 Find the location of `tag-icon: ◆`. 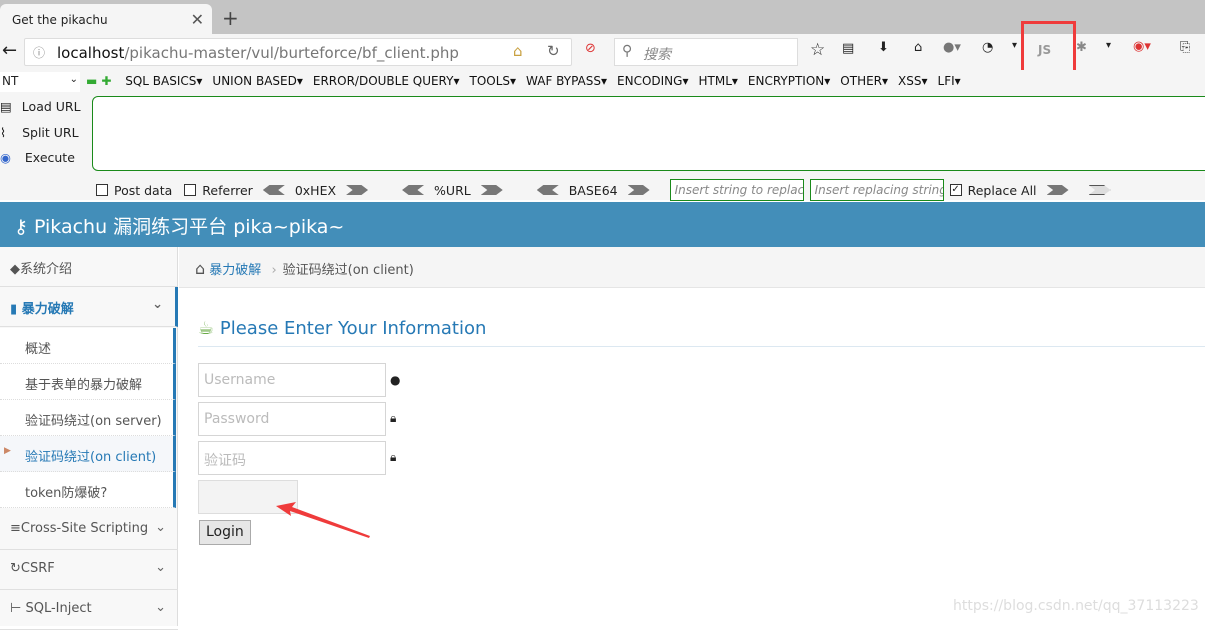

tag-icon: ◆ is located at coordinates (15, 269).